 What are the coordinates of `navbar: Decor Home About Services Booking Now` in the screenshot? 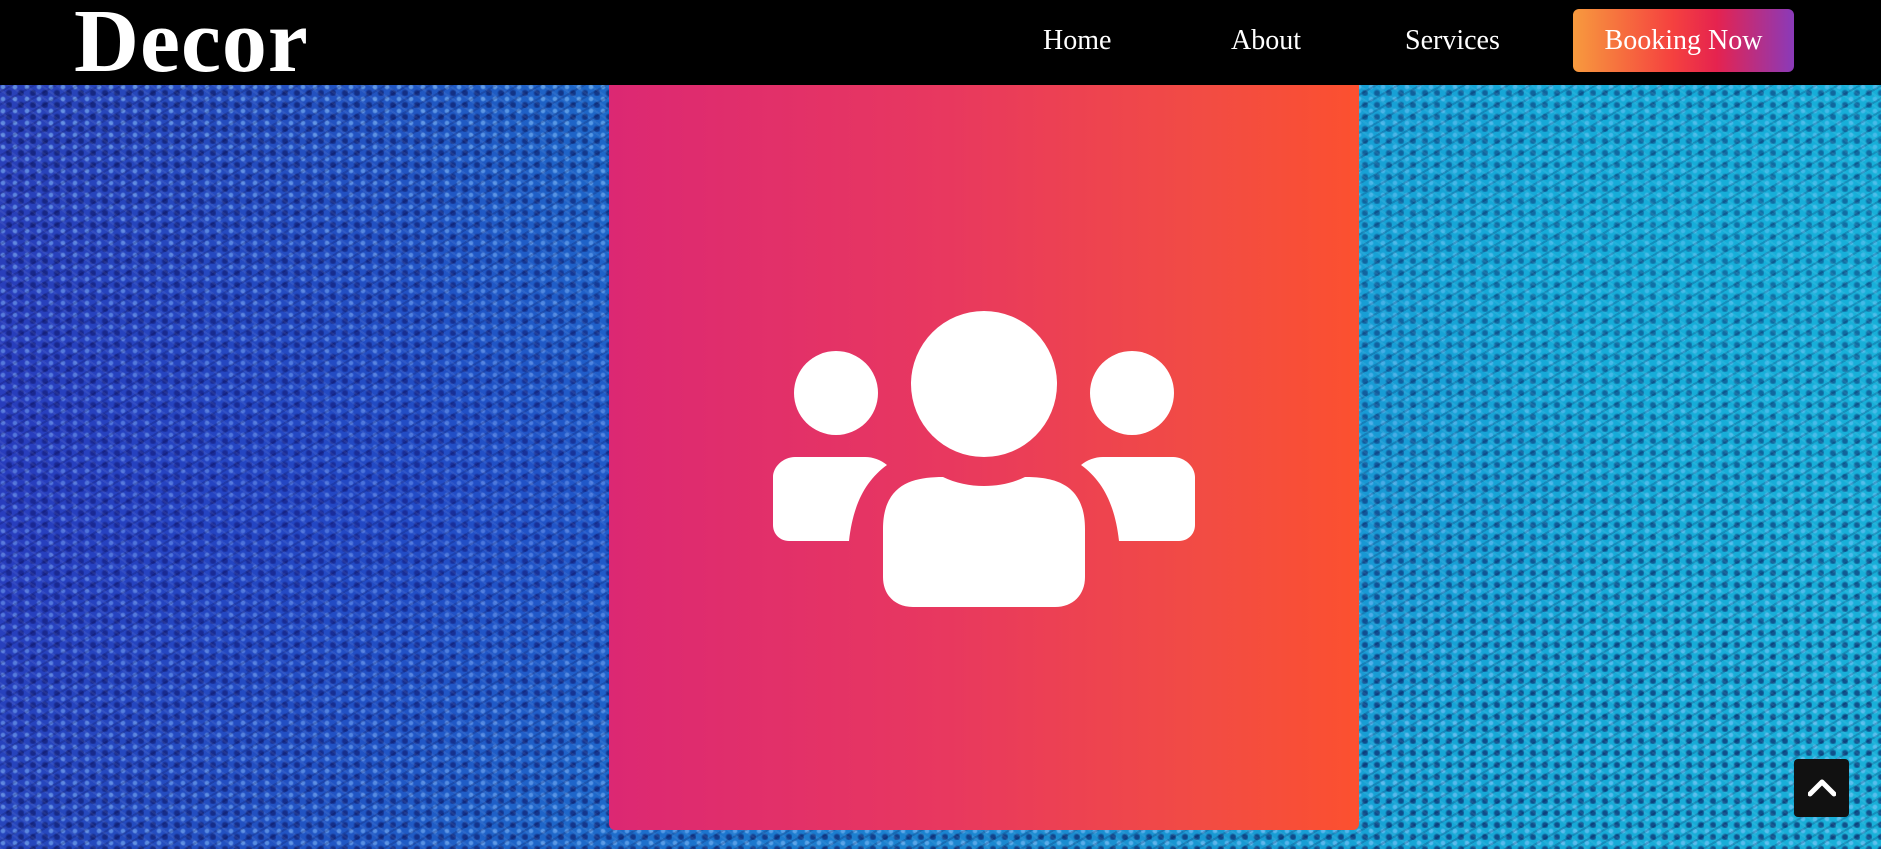 It's located at (940, 45).